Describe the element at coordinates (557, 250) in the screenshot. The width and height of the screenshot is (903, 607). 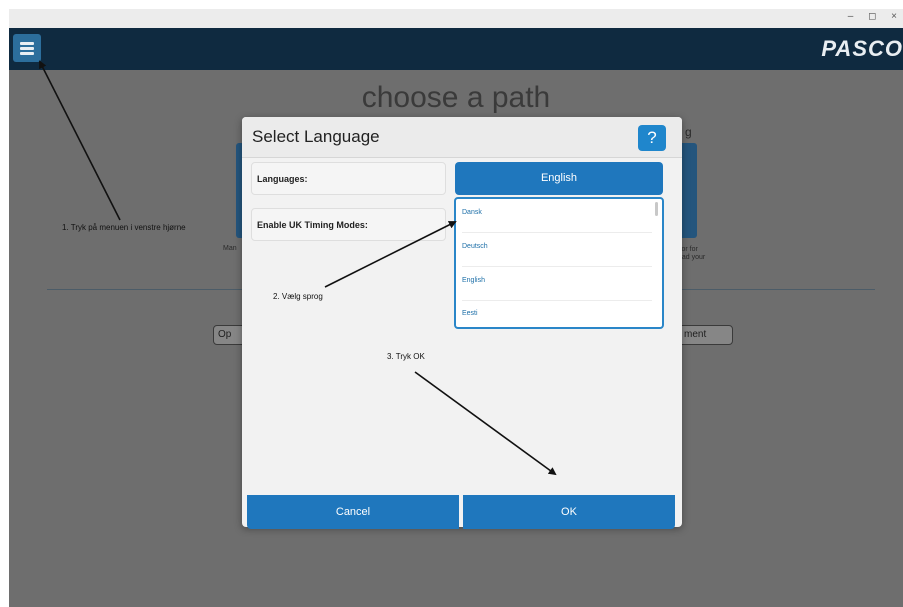
I see `language-option: Deutsch` at that location.